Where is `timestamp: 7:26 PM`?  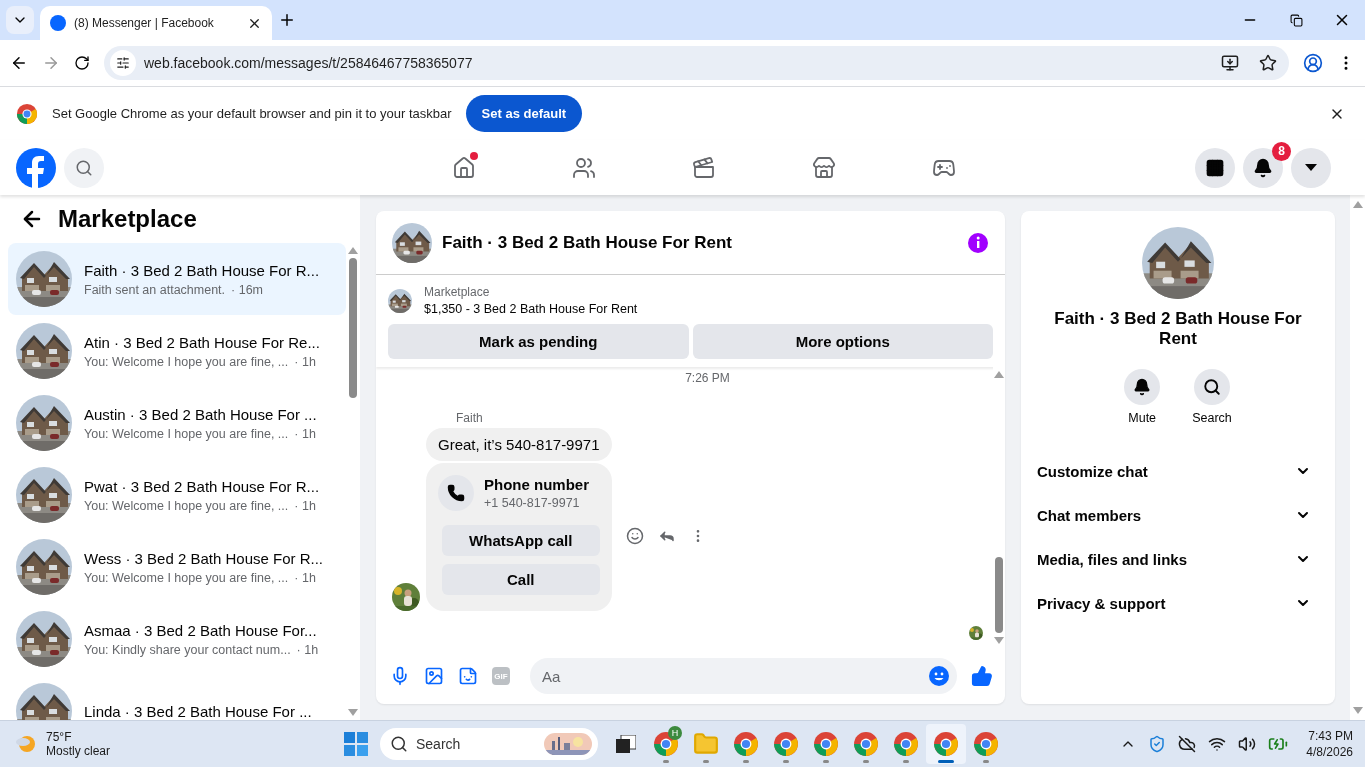 timestamp: 7:26 PM is located at coordinates (707, 378).